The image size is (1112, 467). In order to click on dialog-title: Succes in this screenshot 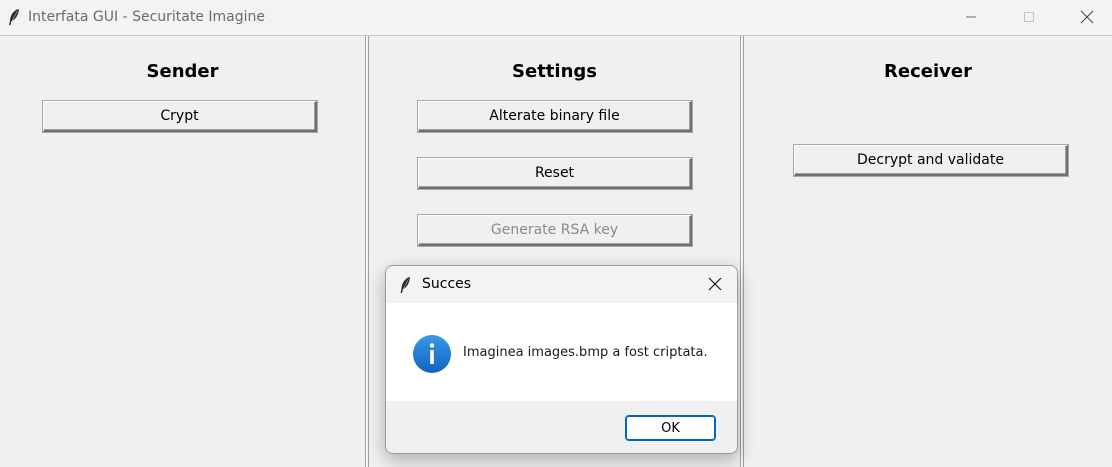, I will do `click(447, 284)`.